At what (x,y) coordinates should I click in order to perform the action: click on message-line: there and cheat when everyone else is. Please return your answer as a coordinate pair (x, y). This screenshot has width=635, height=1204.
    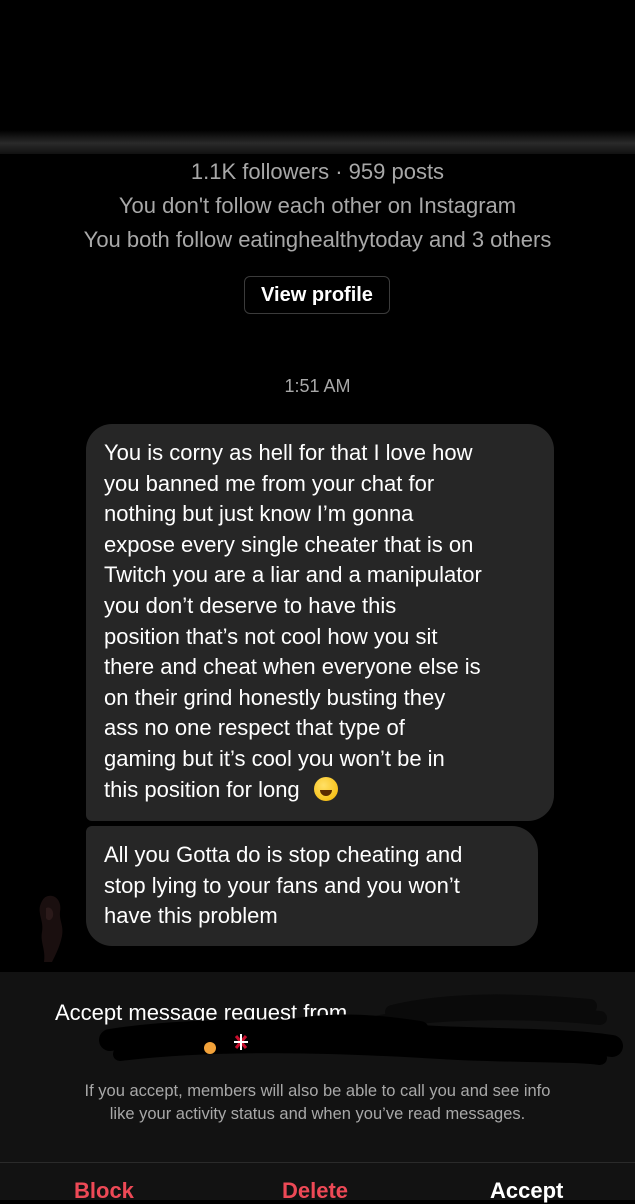
    Looking at the image, I should click on (292, 667).